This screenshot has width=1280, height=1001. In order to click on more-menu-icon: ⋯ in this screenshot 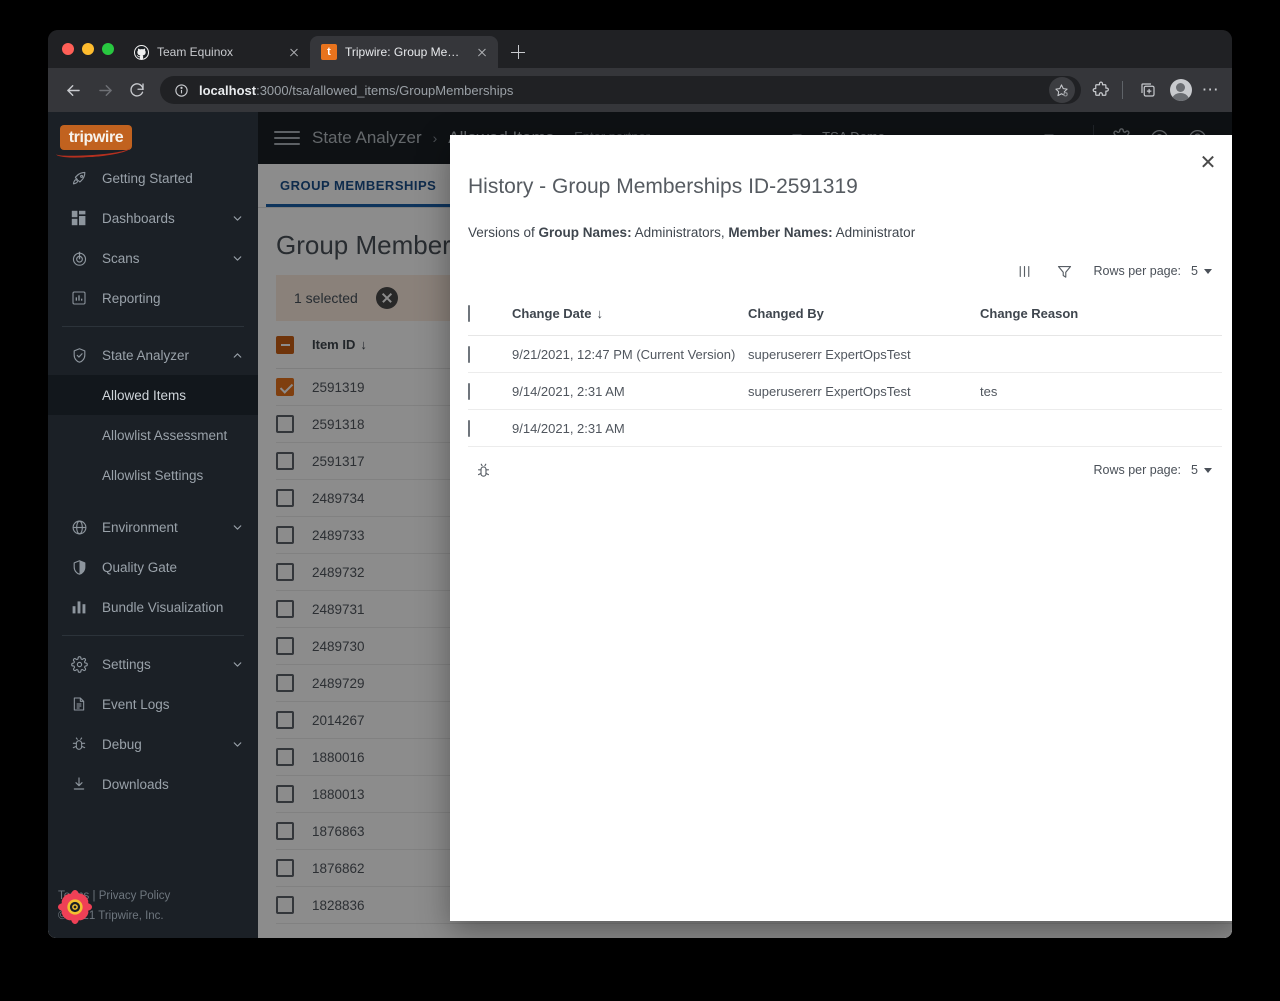, I will do `click(1211, 90)`.